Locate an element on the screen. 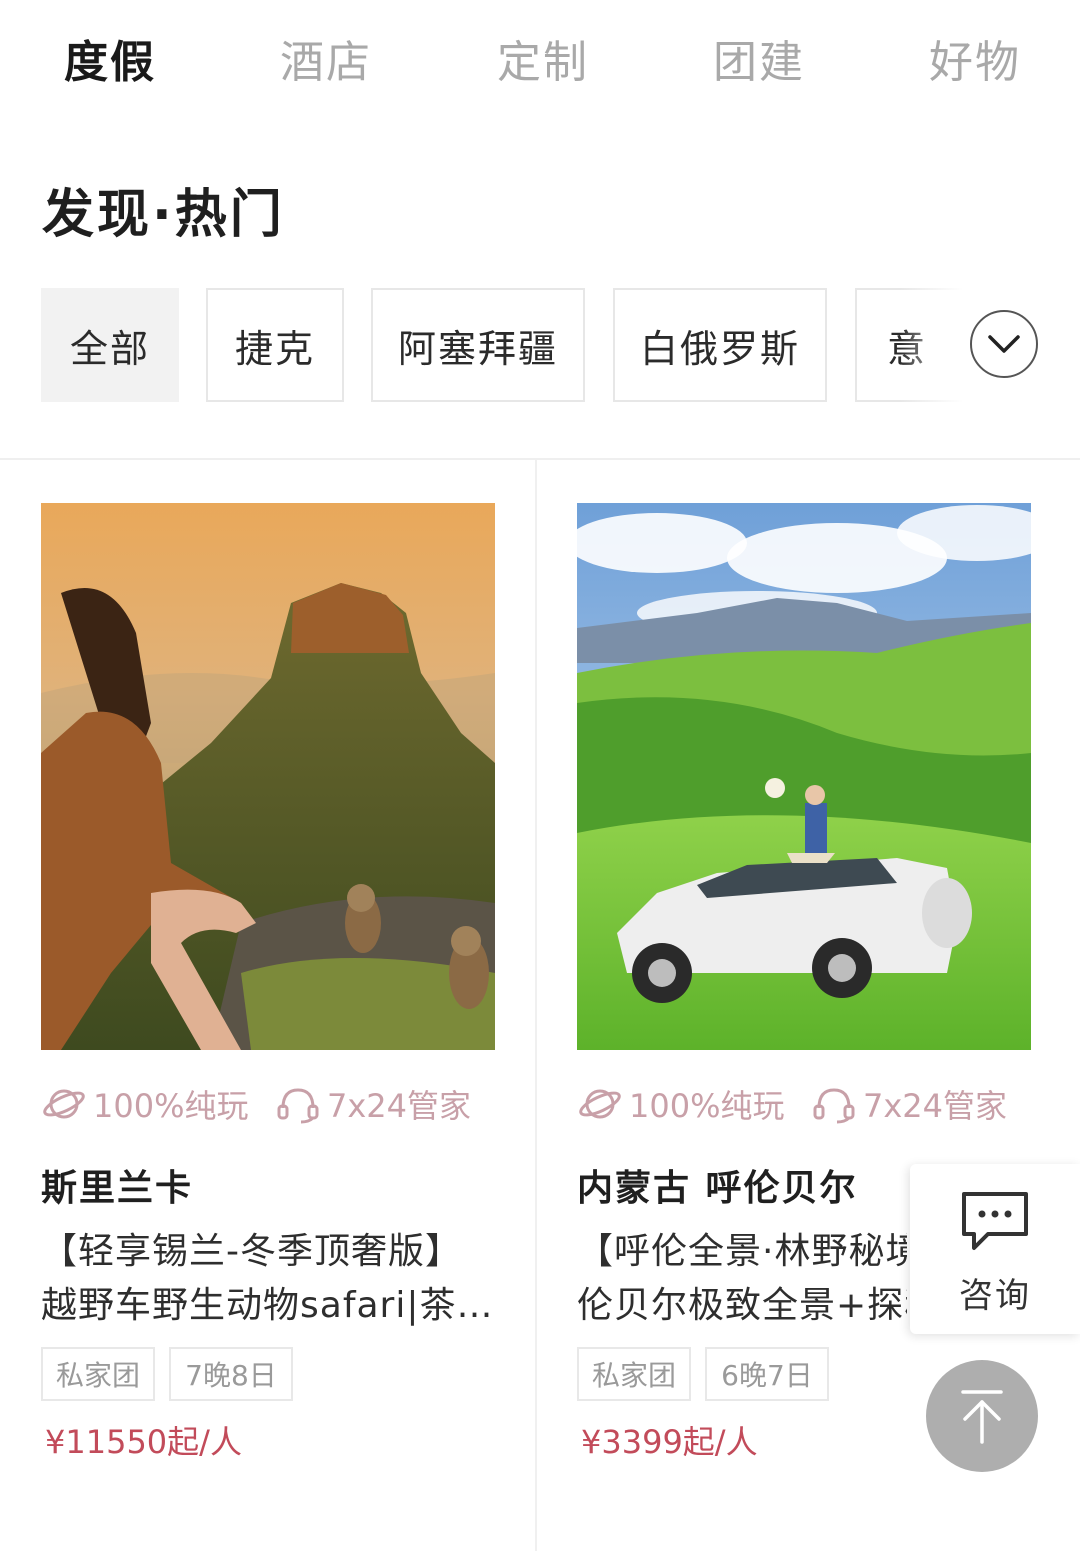 The image size is (1080, 1551). filter-chip-row: 全部 捷克 阿塞拜疆 白俄罗斯 意 is located at coordinates (540, 346).